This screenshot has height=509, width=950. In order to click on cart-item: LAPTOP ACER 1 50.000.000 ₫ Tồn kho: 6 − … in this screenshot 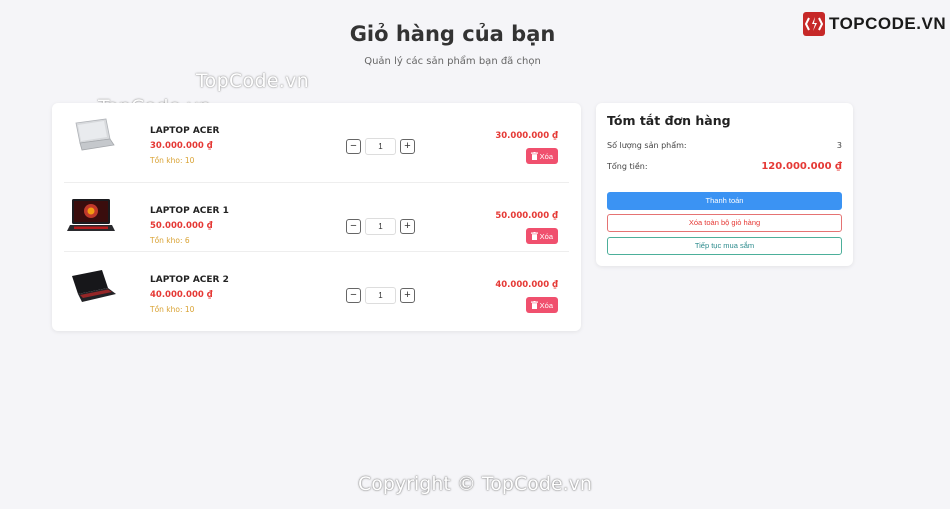, I will do `click(316, 217)`.